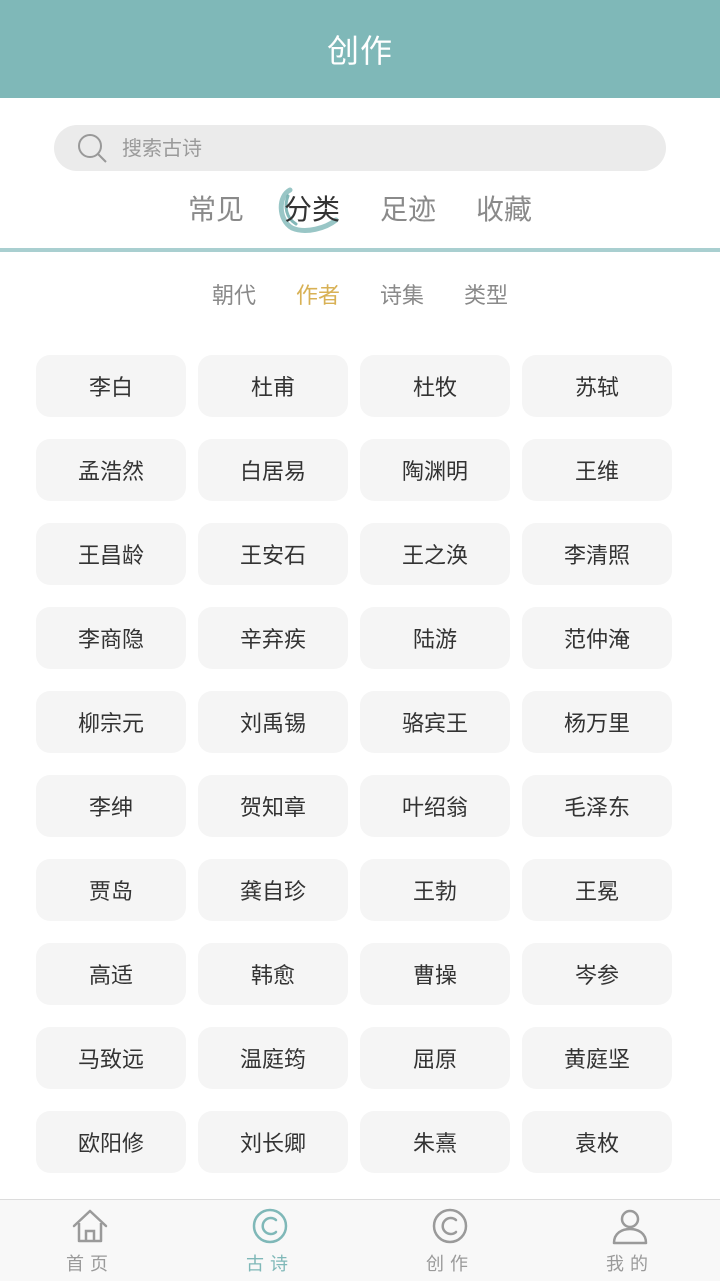 This screenshot has width=720, height=1281. I want to click on subtab-type: 类型, so click(486, 295).